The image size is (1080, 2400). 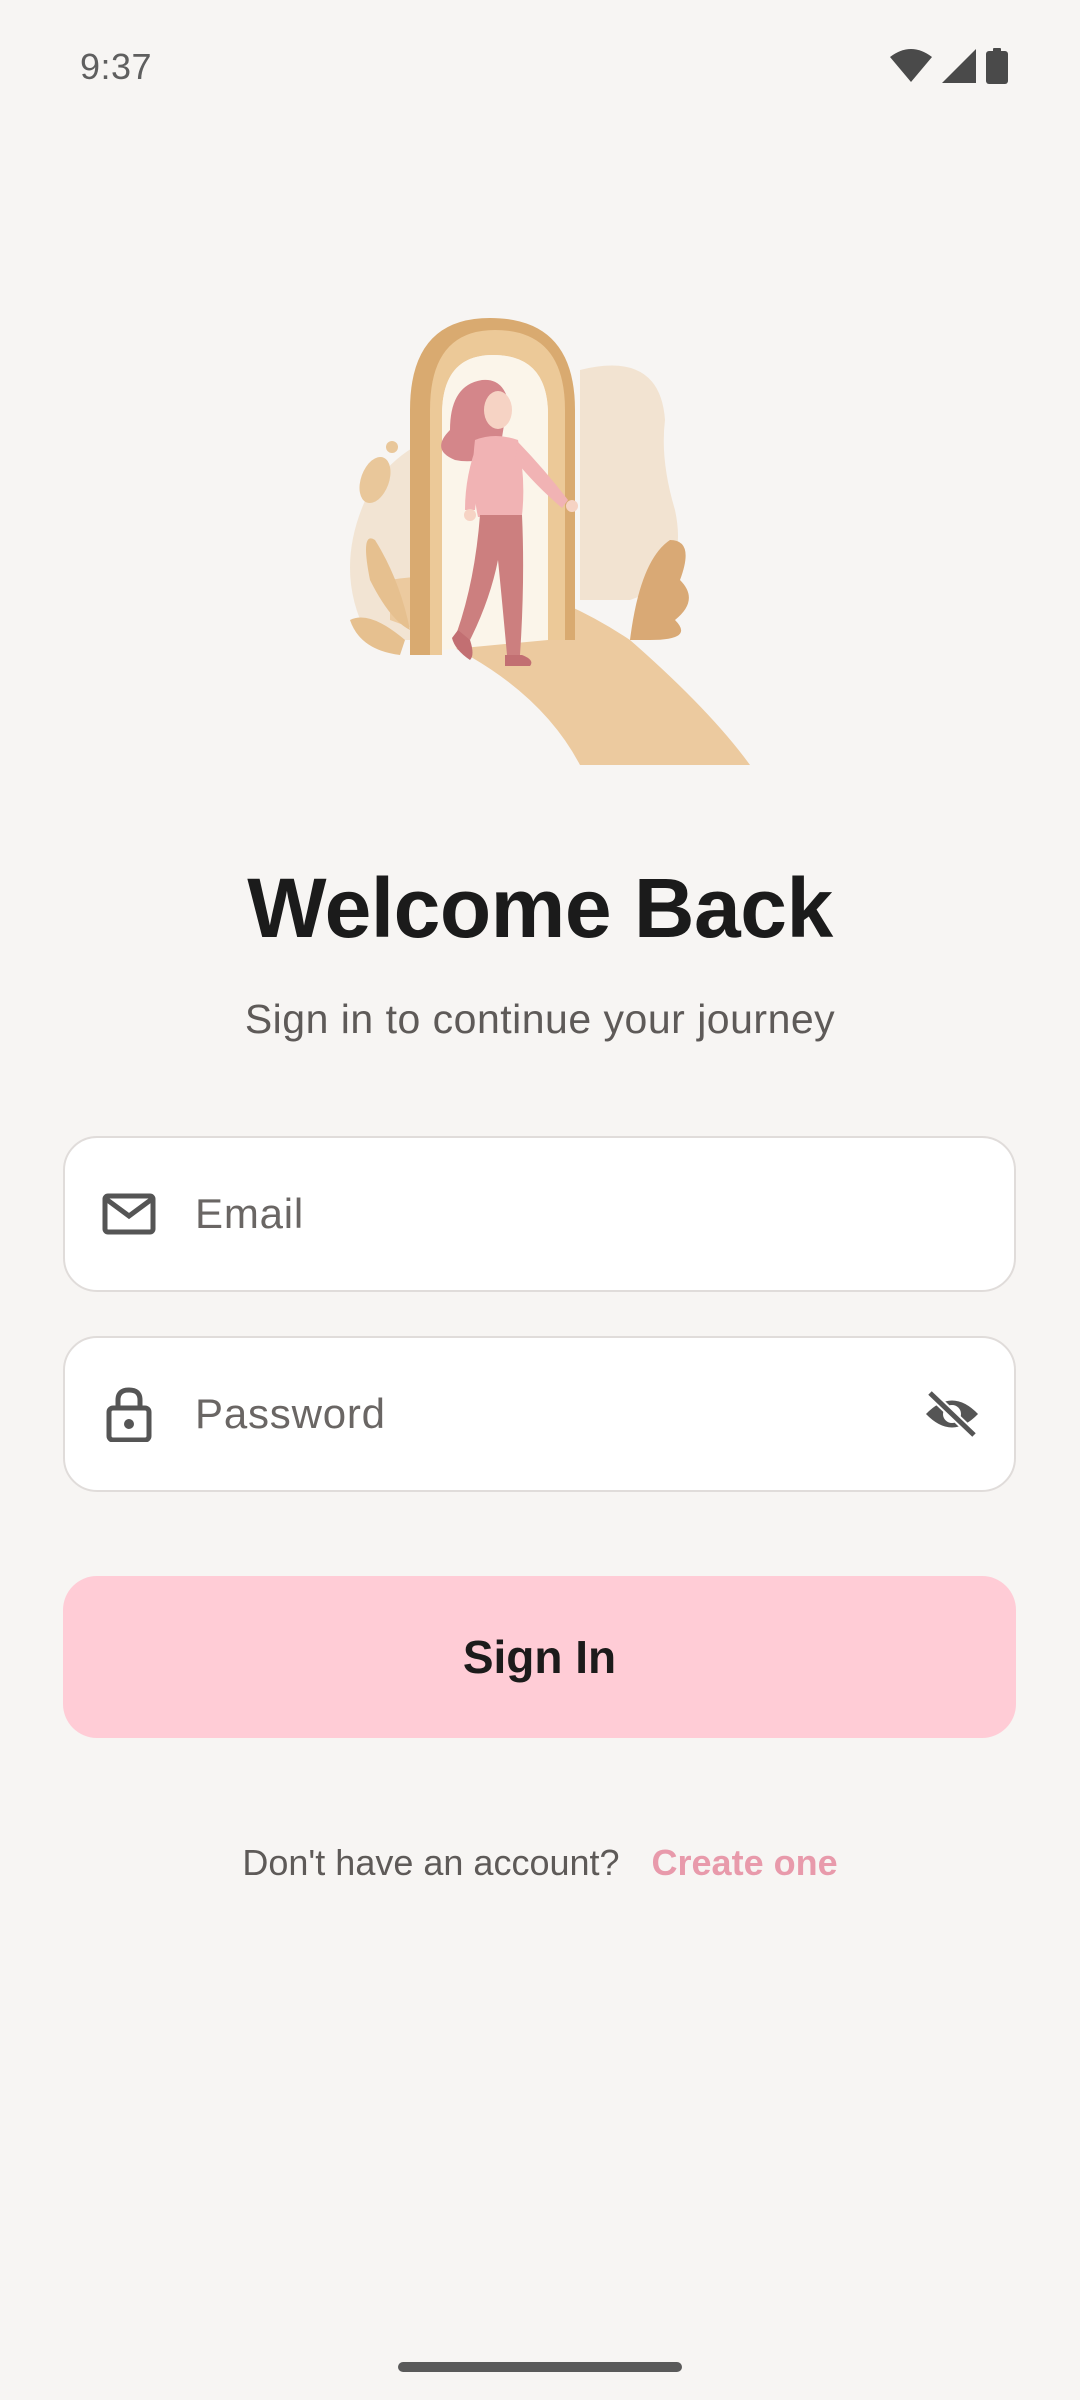 I want to click on eye-off-icon, so click(x=952, y=1414).